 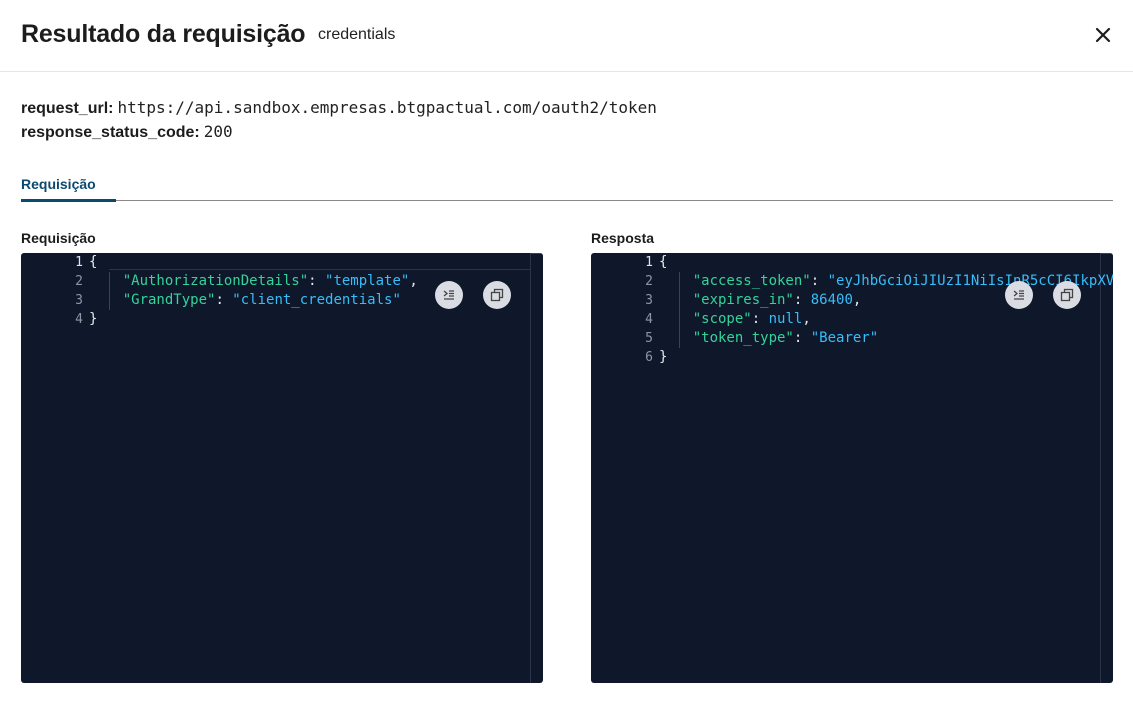 I want to click on json-value: "template", so click(x=367, y=281).